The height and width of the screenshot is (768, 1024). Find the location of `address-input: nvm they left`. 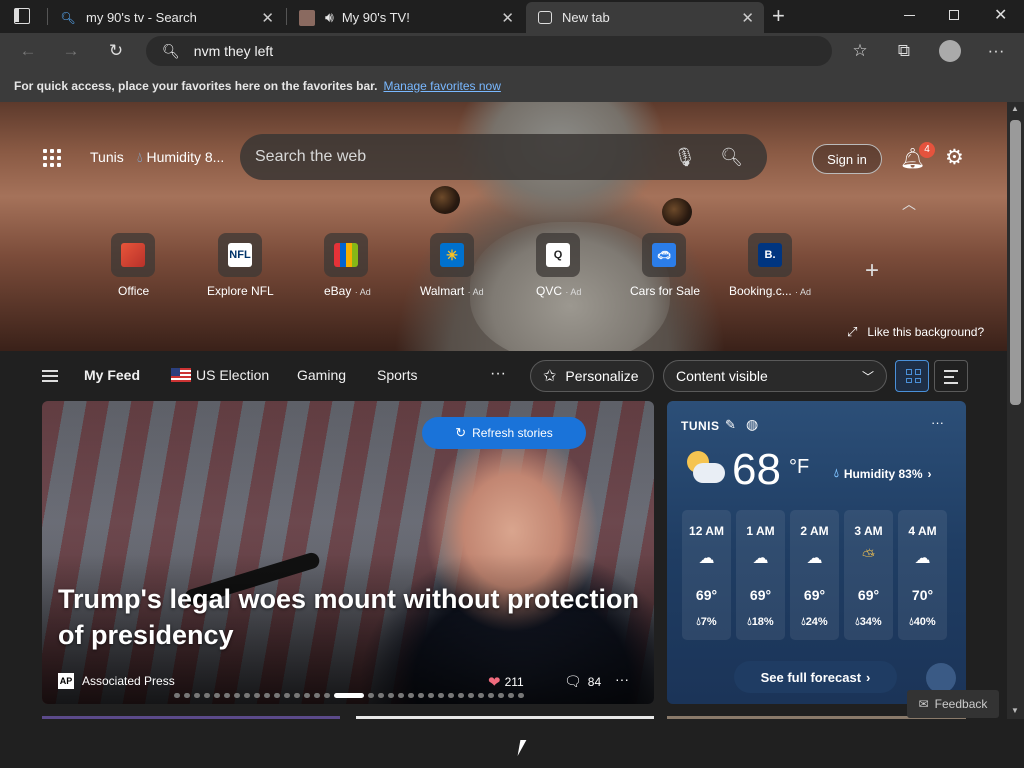

address-input: nvm they left is located at coordinates (233, 51).